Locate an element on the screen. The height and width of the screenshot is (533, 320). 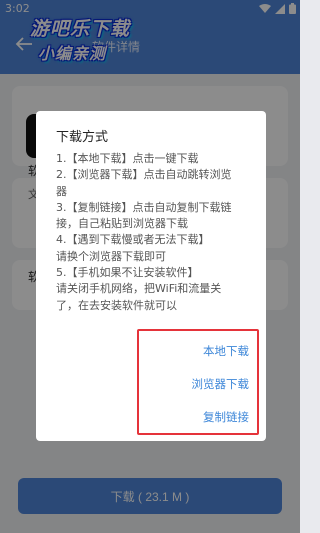
dialog-line: 3.【复制链接】点击自动复制下载链 is located at coordinates (144, 207).